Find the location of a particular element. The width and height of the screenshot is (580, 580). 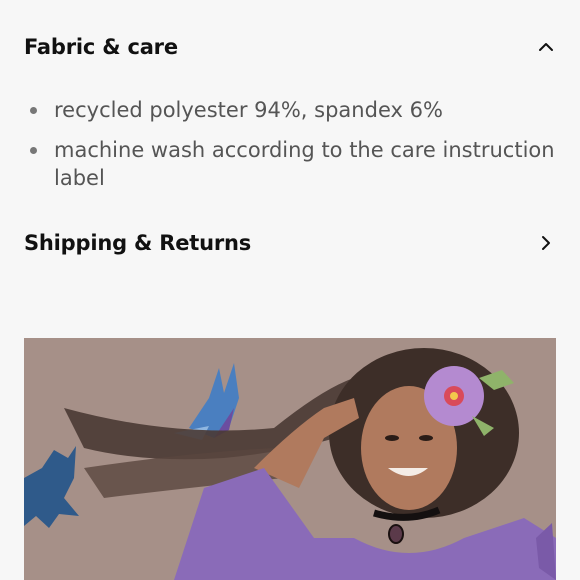

shipping-returns-header: Shipping & Returns is located at coordinates (290, 243).